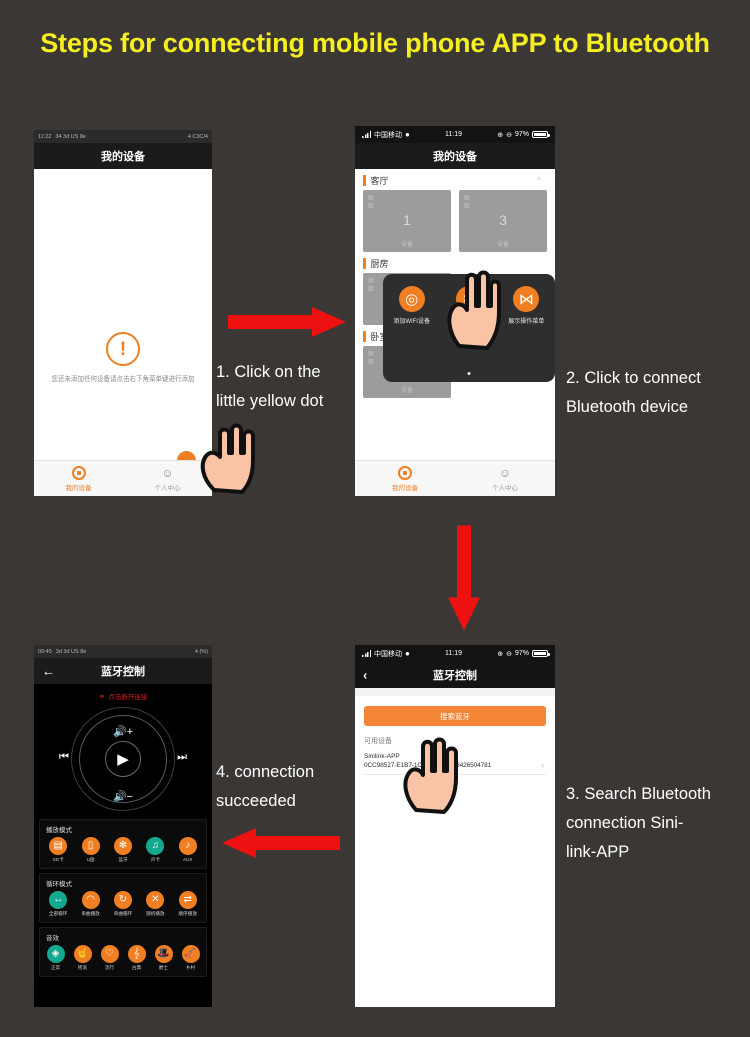 Image resolution: width=750 pixels, height=1037 pixels. I want to click on status-battery: 4 C3C/4, so click(197, 136).